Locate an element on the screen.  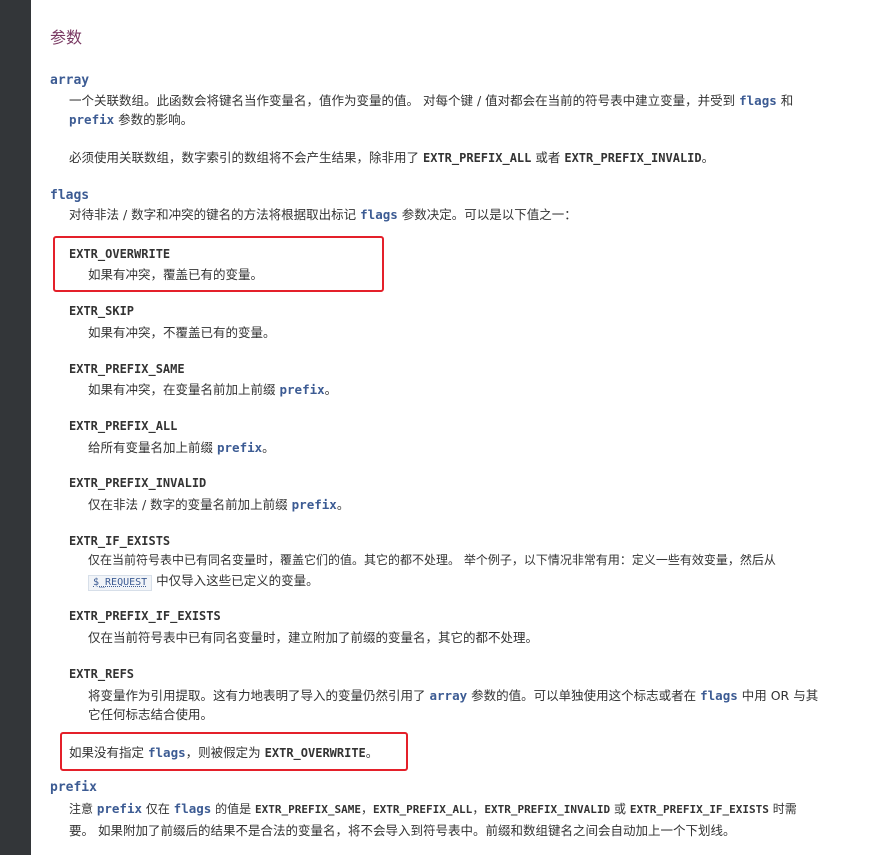
prefix-code: prefix is located at coordinates (92, 119).